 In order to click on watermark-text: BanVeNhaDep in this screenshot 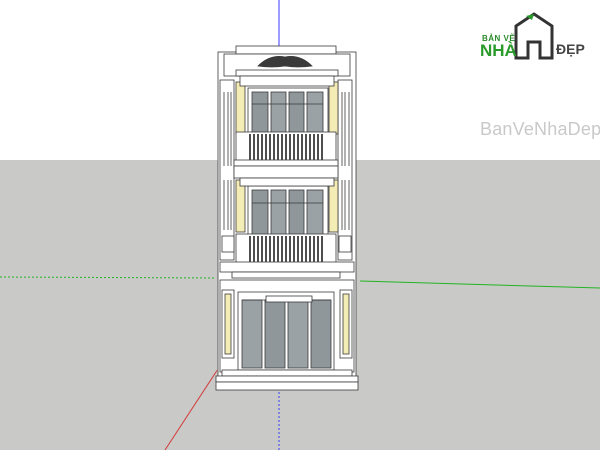, I will do `click(540, 129)`.